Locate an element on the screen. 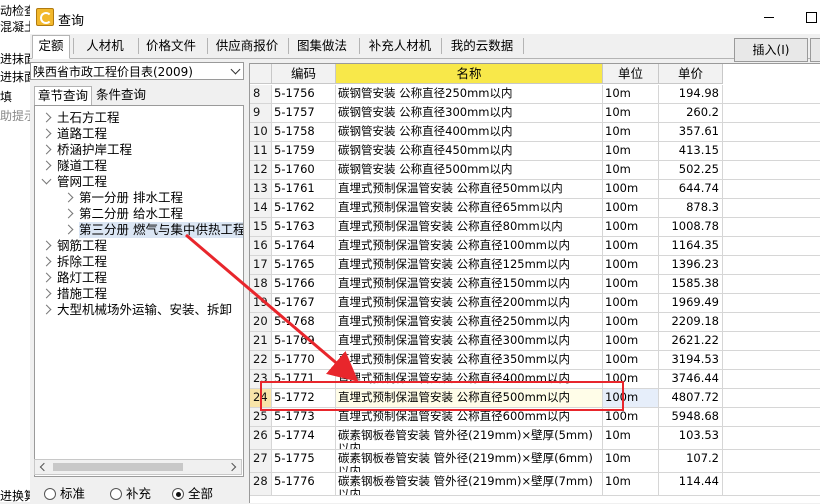  annotation-overlay is located at coordinates (272, 307).